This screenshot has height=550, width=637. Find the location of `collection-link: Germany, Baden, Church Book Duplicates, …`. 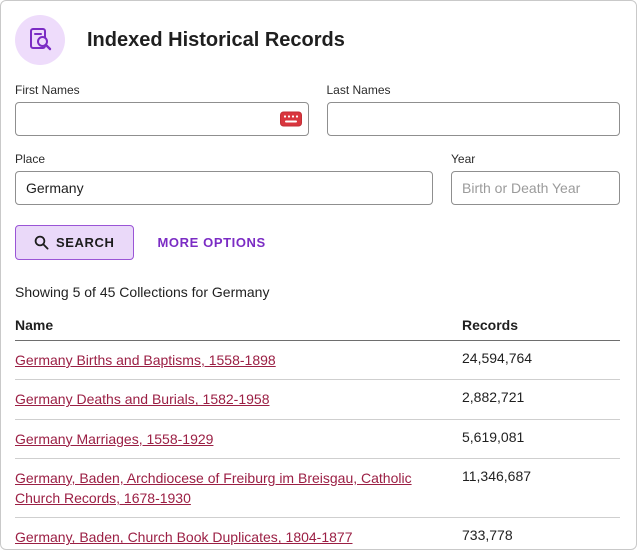

collection-link: Germany, Baden, Church Book Duplicates, … is located at coordinates (184, 537).